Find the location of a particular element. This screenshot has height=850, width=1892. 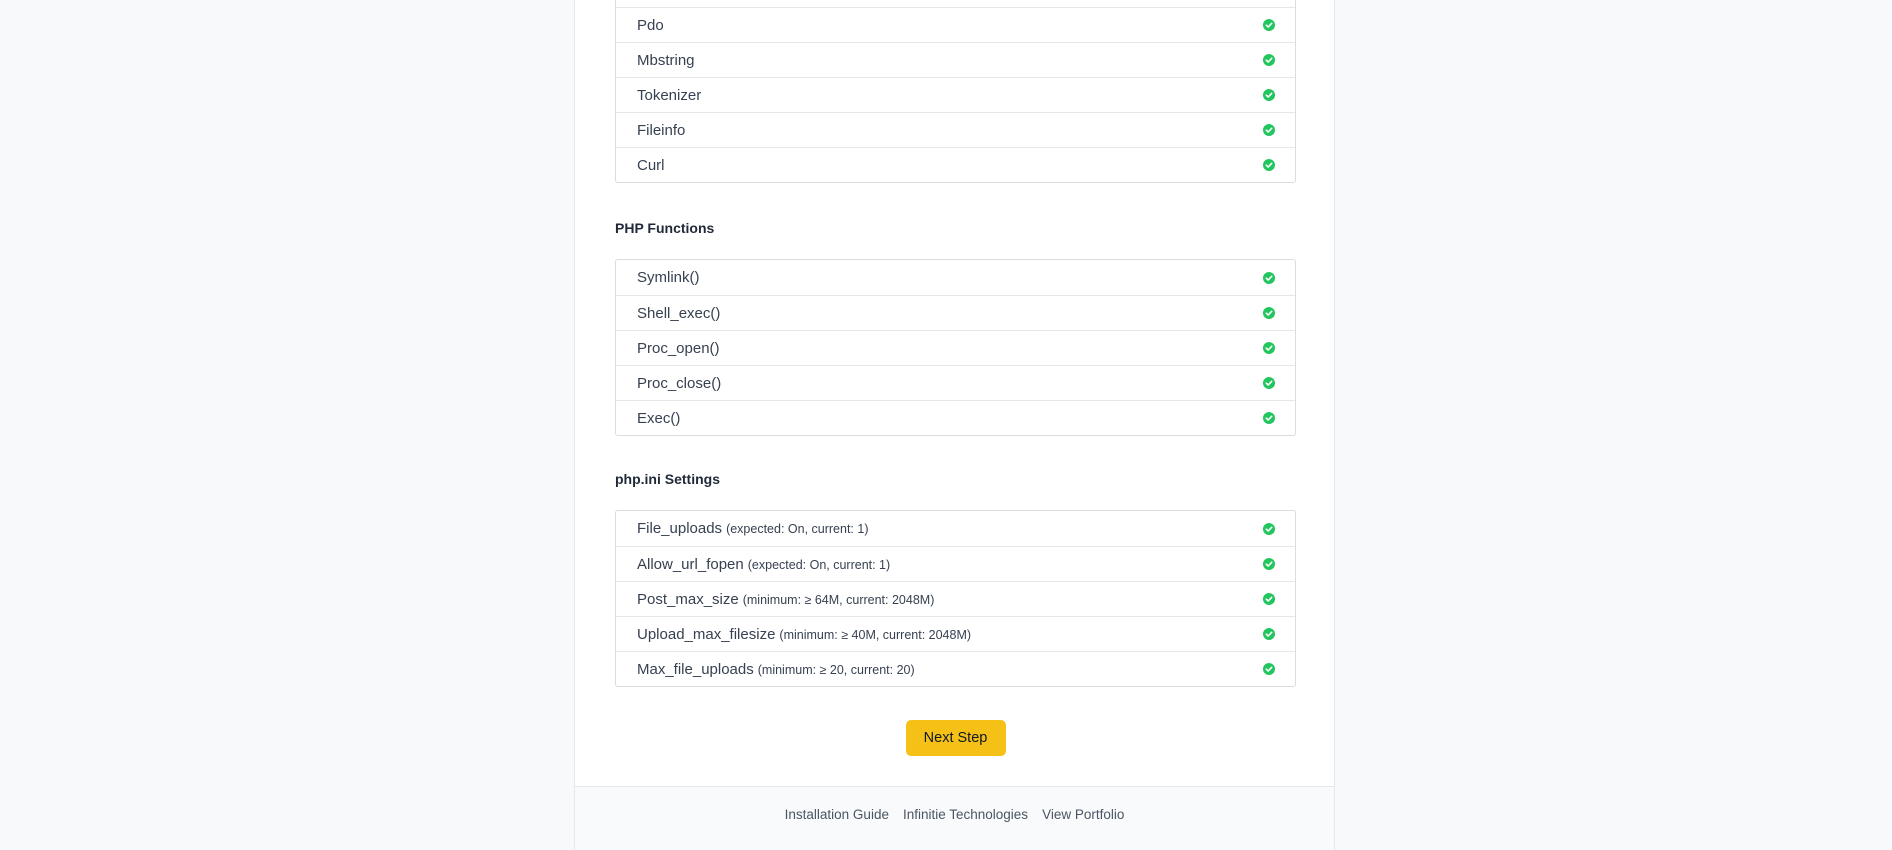

footer-link-infinitie-technologies: Infinitie Technologies is located at coordinates (965, 828).